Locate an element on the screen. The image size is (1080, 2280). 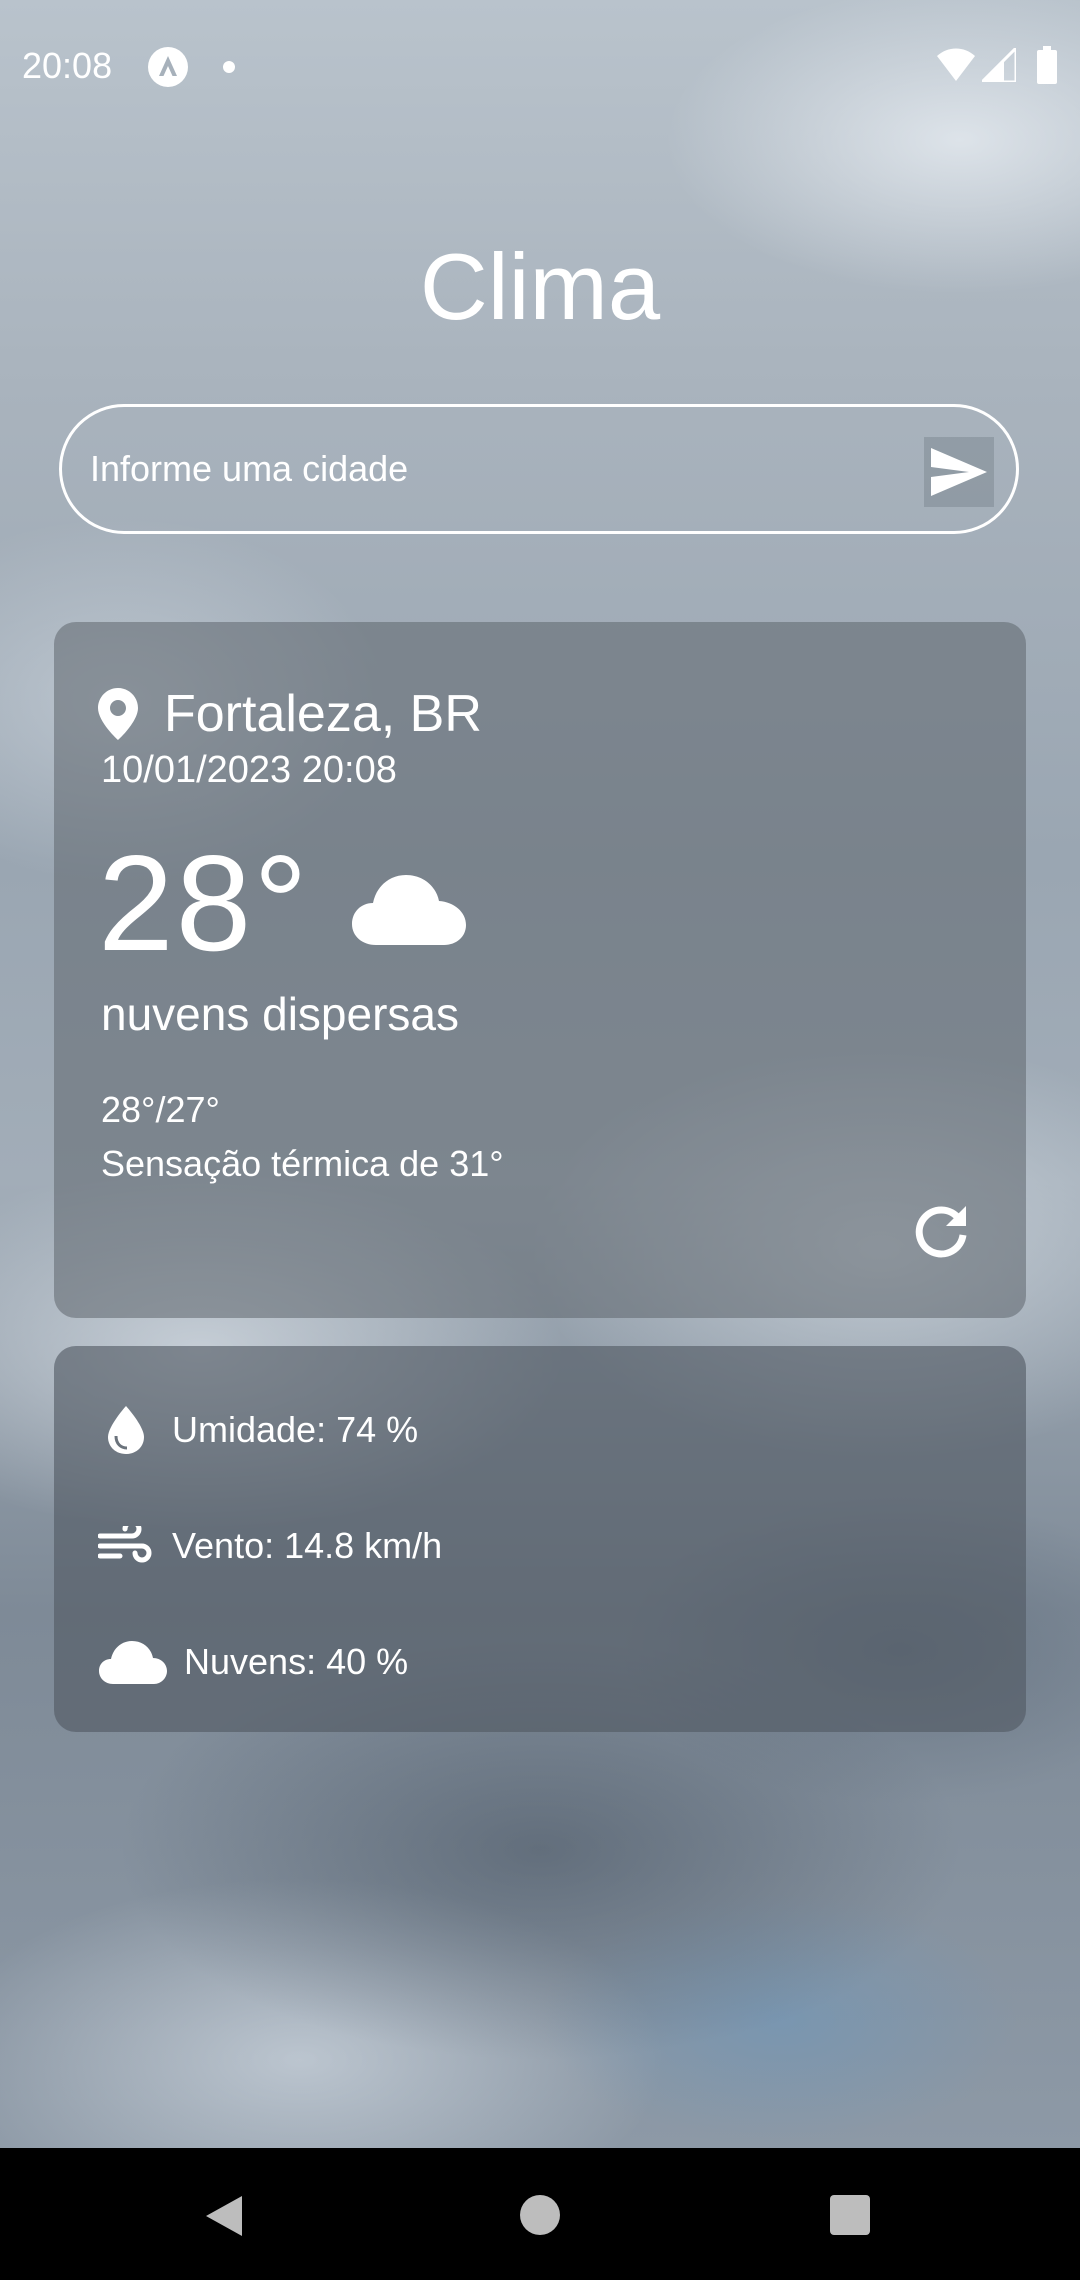
droplet-icon is located at coordinates (126, 1430).